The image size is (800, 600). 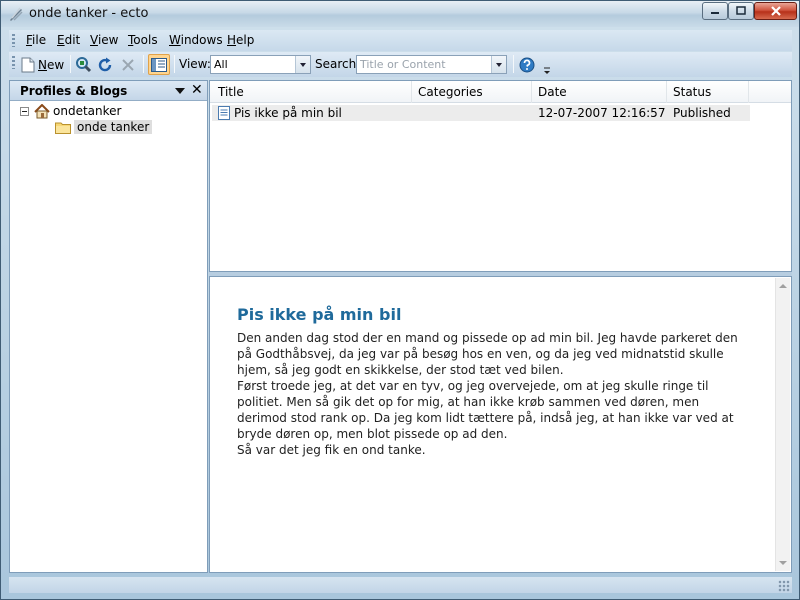 I want to click on column-header-categories: Categories, so click(x=472, y=92).